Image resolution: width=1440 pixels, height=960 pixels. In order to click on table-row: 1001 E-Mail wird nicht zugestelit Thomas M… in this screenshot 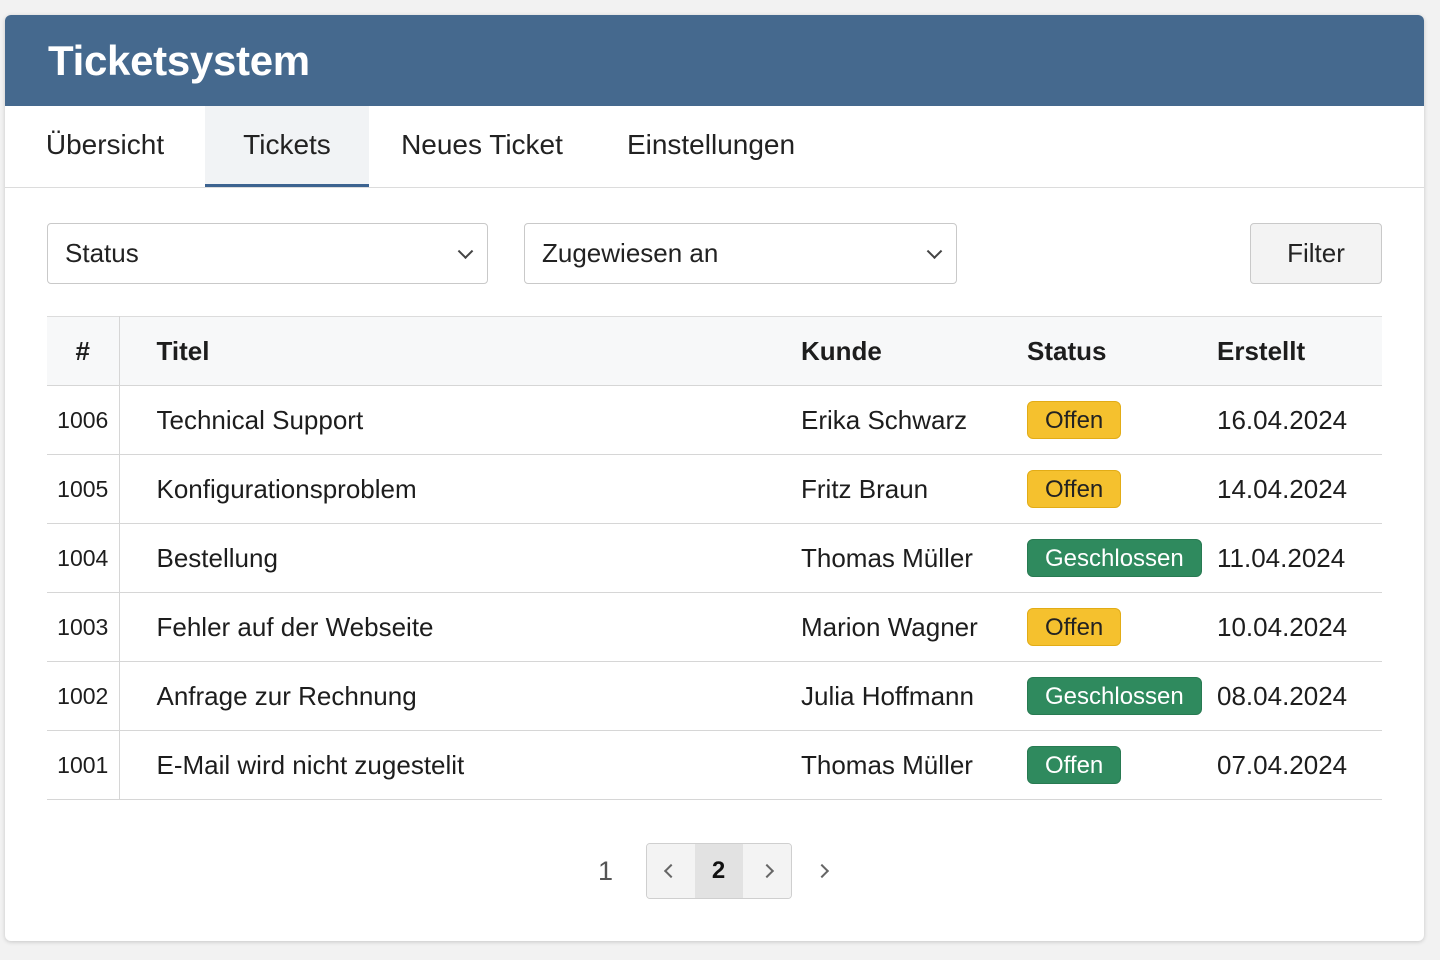, I will do `click(714, 765)`.